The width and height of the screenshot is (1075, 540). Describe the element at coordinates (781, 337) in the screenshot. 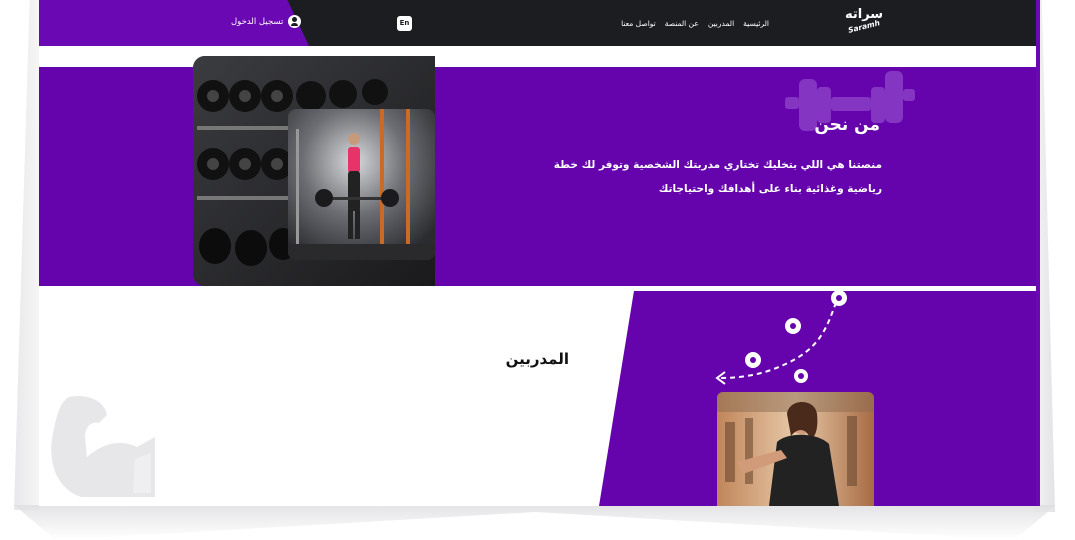

I see `route-icon` at that location.